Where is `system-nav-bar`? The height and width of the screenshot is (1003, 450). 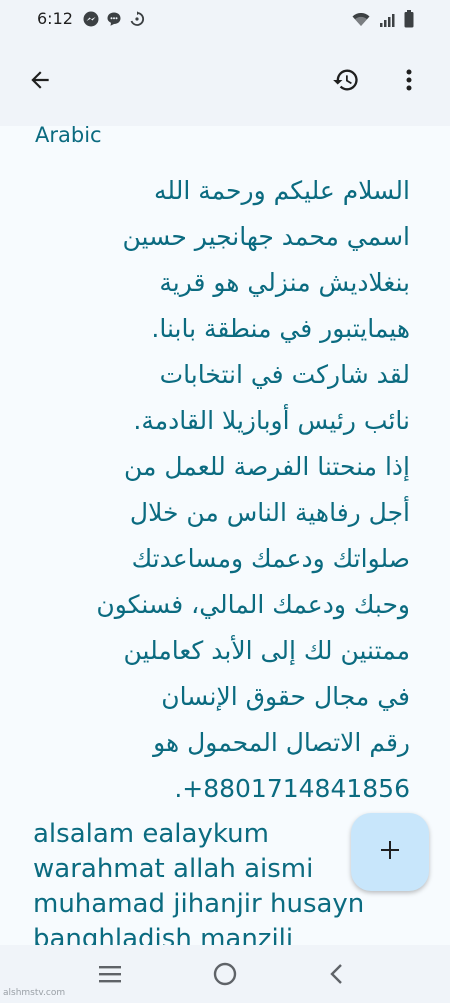 system-nav-bar is located at coordinates (225, 974).